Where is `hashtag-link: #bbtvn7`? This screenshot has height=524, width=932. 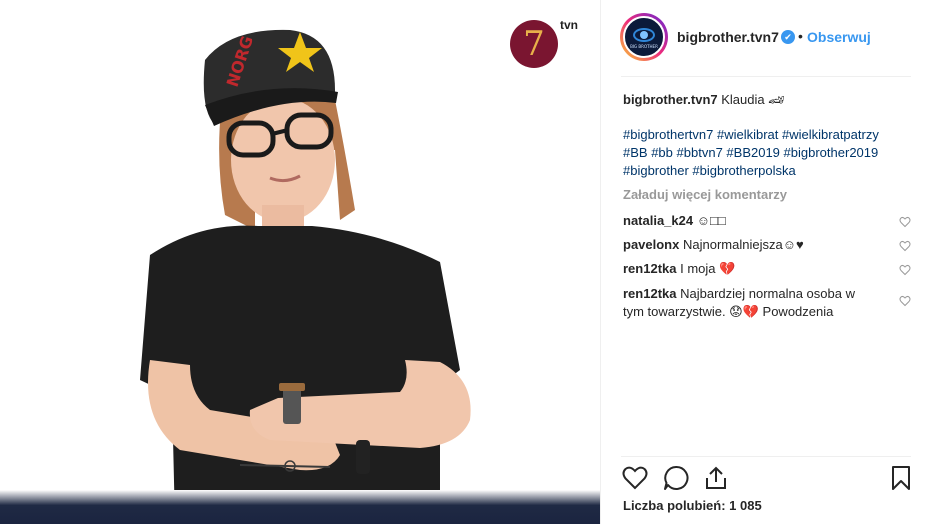
hashtag-link: #bbtvn7 is located at coordinates (700, 152).